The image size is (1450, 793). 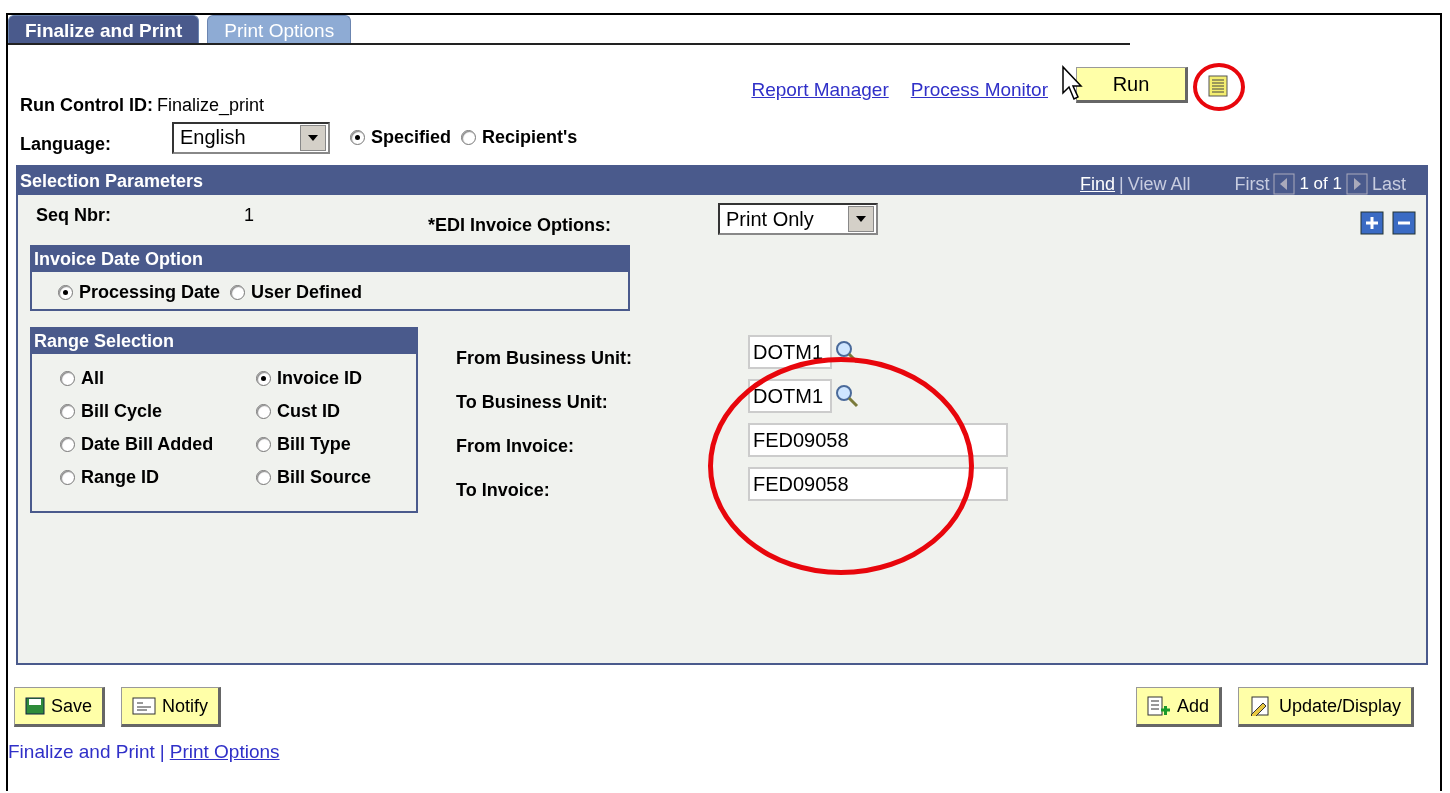 I want to click on radio-option: Date Bill Added, so click(x=153, y=444).